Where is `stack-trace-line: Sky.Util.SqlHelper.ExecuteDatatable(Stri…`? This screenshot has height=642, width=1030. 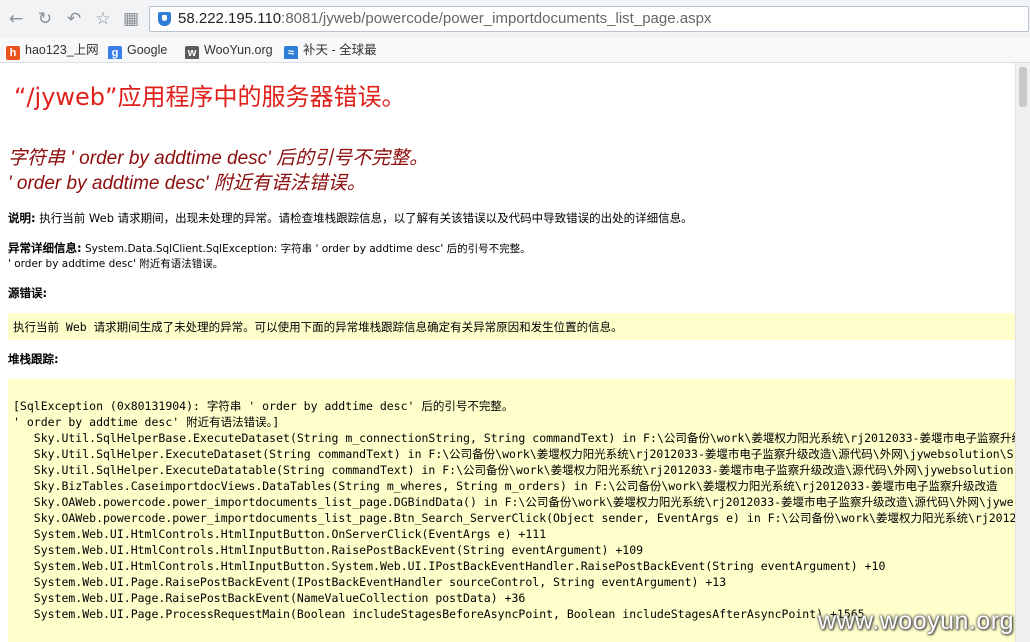
stack-trace-line: Sky.Util.SqlHelper.ExecuteDatatable(Stri… is located at coordinates (513, 470).